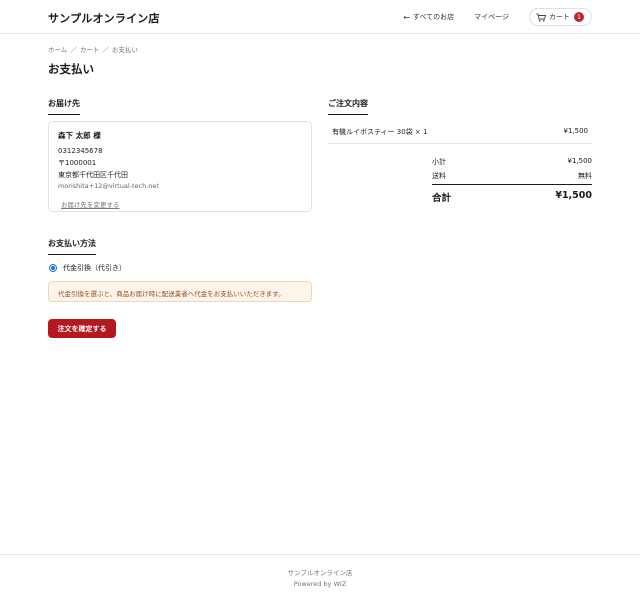 This screenshot has height=600, width=640. Describe the element at coordinates (93, 175) in the screenshot. I see `recipient-address: 東京都千代田区千代田` at that location.